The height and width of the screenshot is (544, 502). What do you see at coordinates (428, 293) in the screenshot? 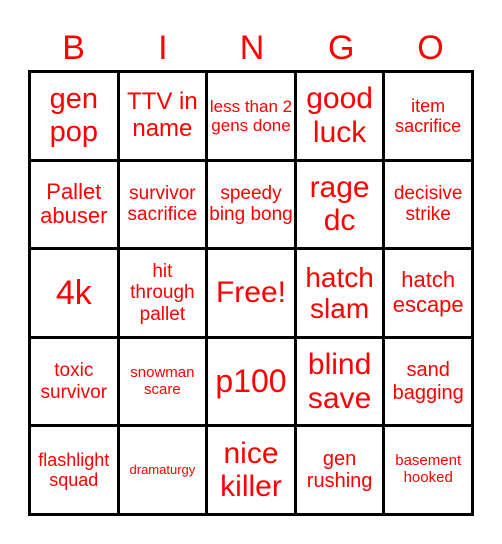
I see `bingo-cell: hatch escape` at bounding box center [428, 293].